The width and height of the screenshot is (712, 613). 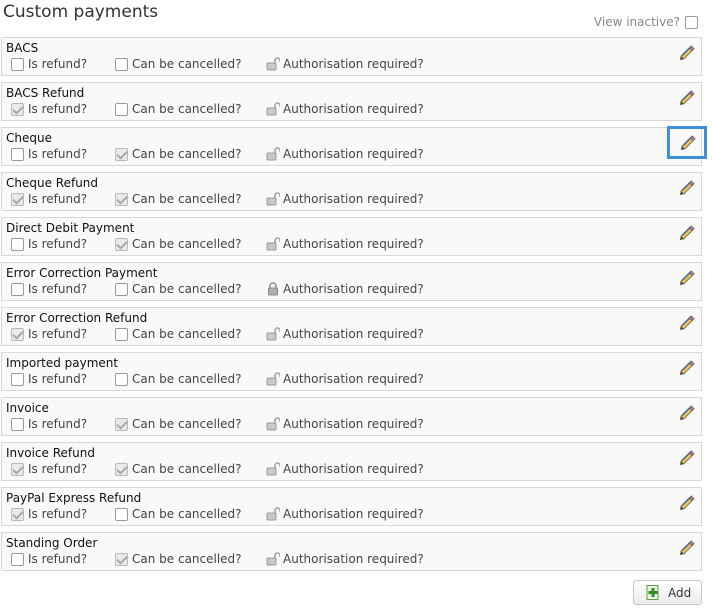 I want to click on view-inactive-toggle: View inactive?, so click(x=646, y=22).